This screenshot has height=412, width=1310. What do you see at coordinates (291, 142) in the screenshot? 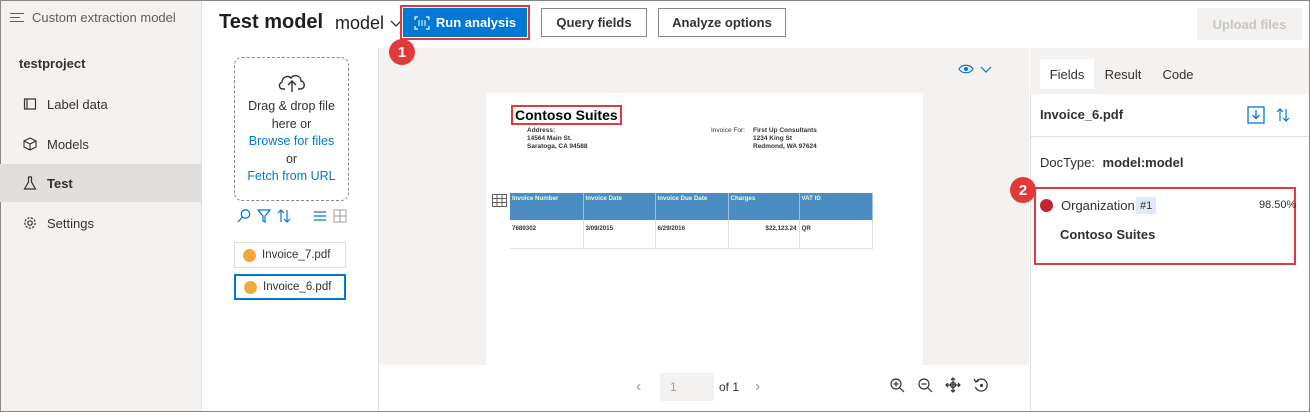
I see `browse-files-link: Browse for files` at bounding box center [291, 142].